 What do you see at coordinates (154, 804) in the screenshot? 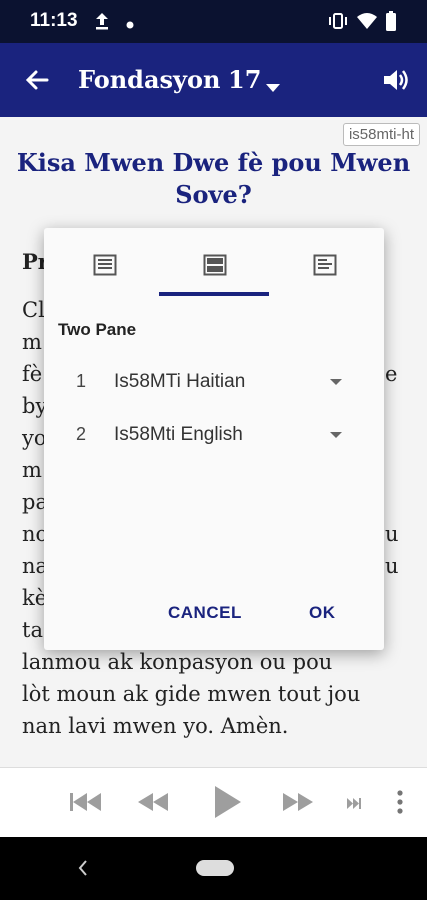
I see `rewind-icon` at bounding box center [154, 804].